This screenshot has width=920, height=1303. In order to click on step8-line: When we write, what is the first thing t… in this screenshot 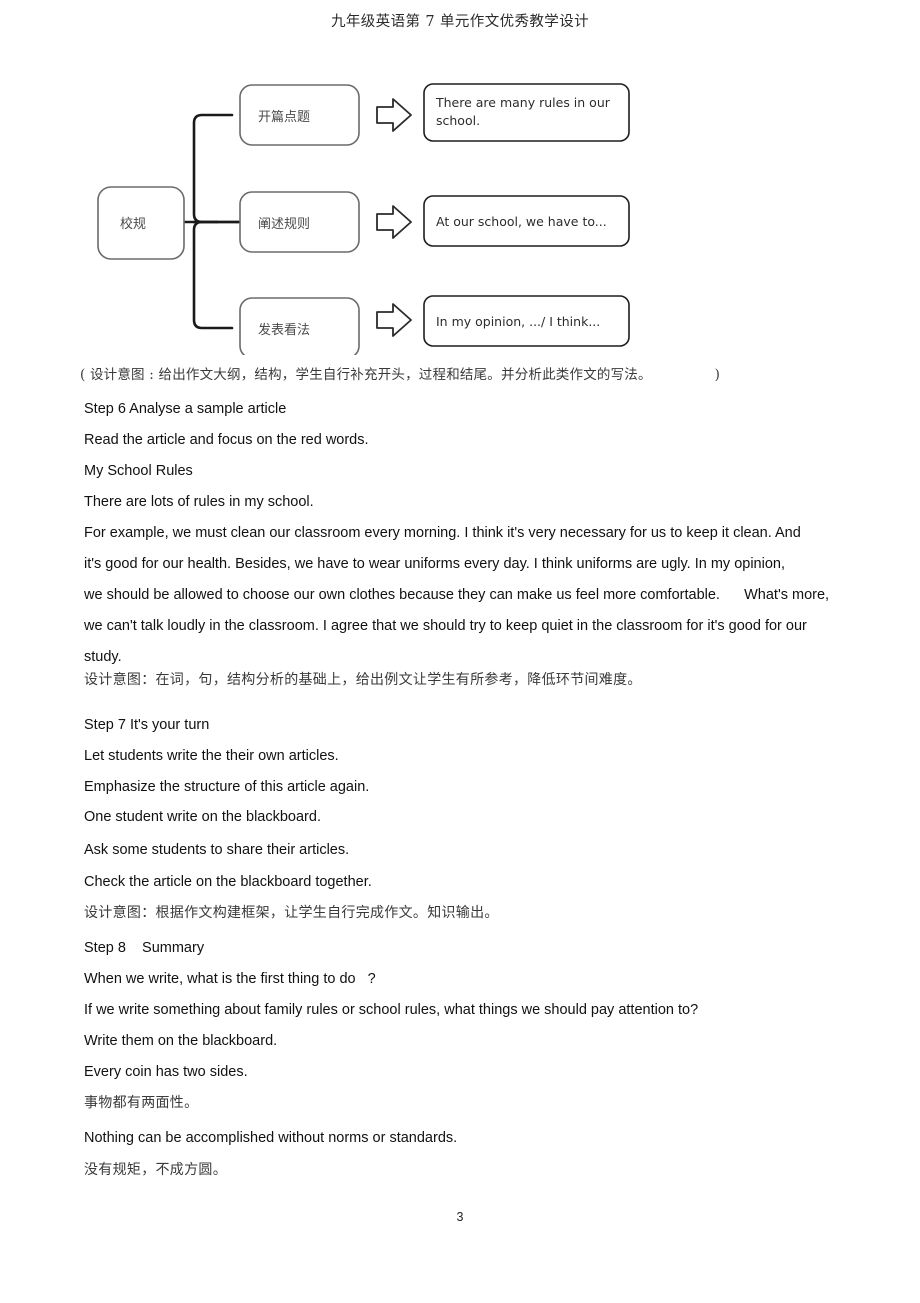, I will do `click(230, 979)`.